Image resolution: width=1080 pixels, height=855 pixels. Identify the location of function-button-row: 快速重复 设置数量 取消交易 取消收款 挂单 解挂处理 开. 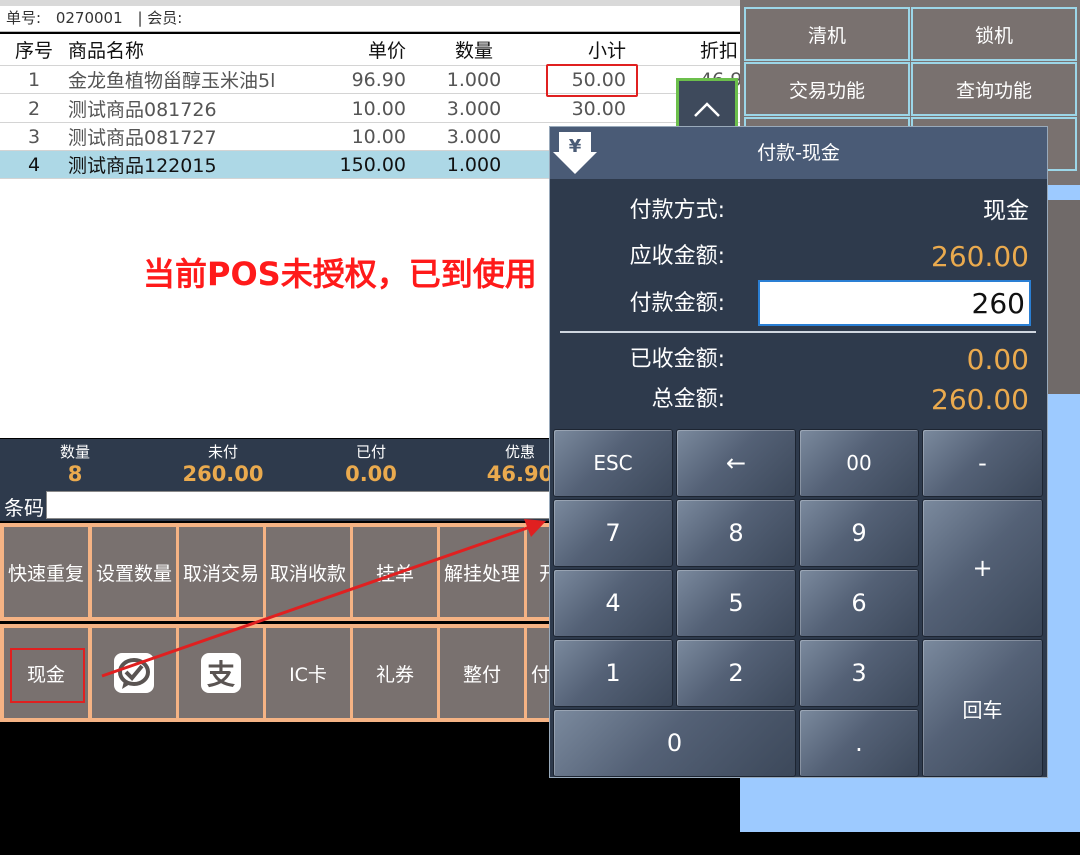
(275, 572).